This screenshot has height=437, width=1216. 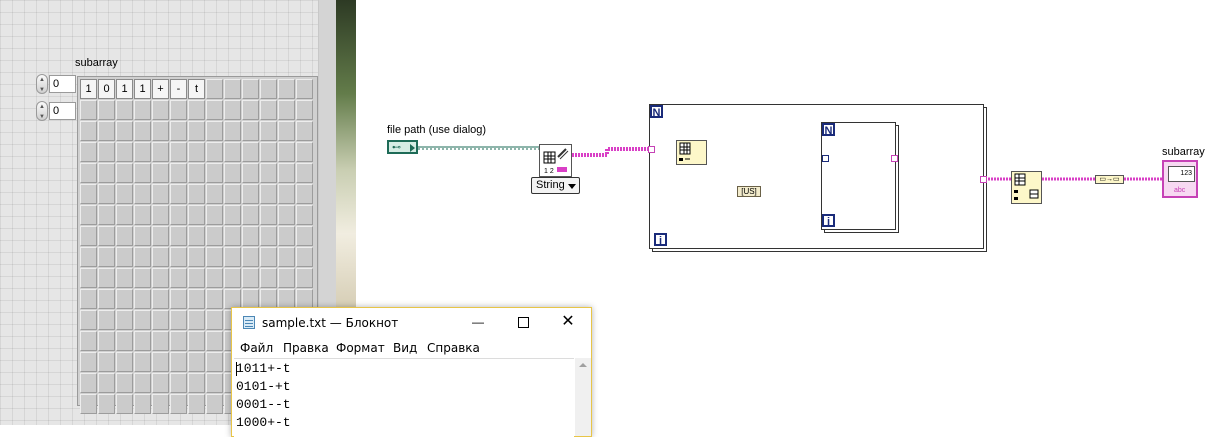 I want to click on inner-loop-input-tunnel, so click(x=825, y=158).